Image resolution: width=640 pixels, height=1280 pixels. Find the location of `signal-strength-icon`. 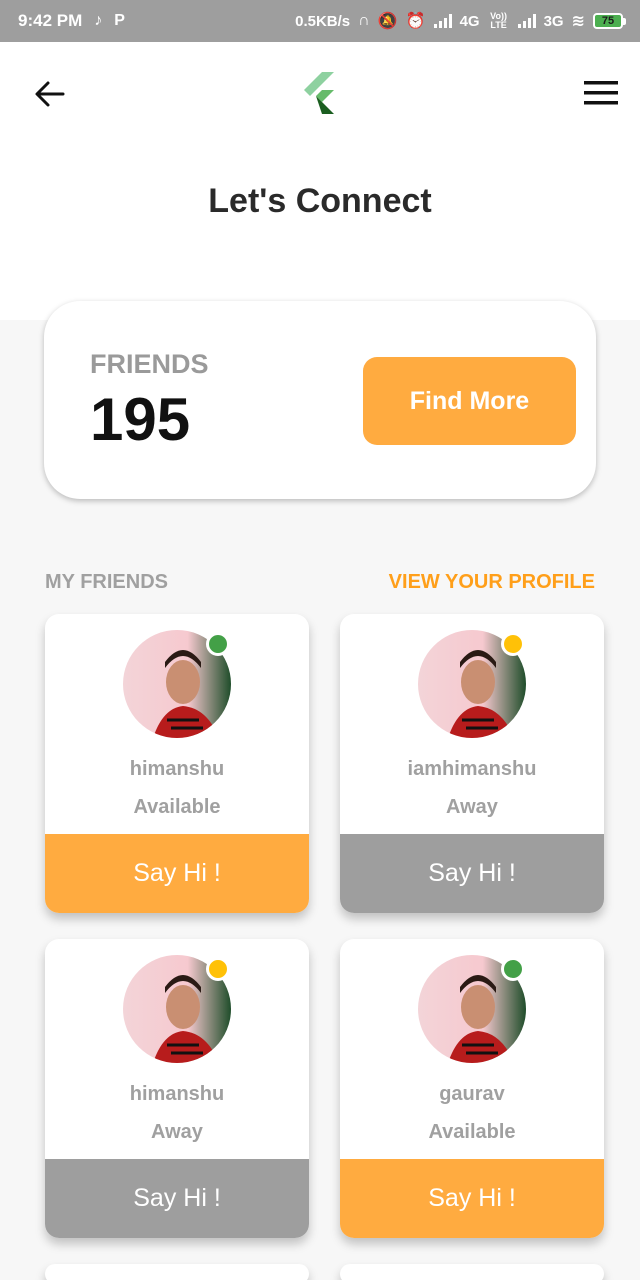

signal-strength-icon is located at coordinates (442, 21).